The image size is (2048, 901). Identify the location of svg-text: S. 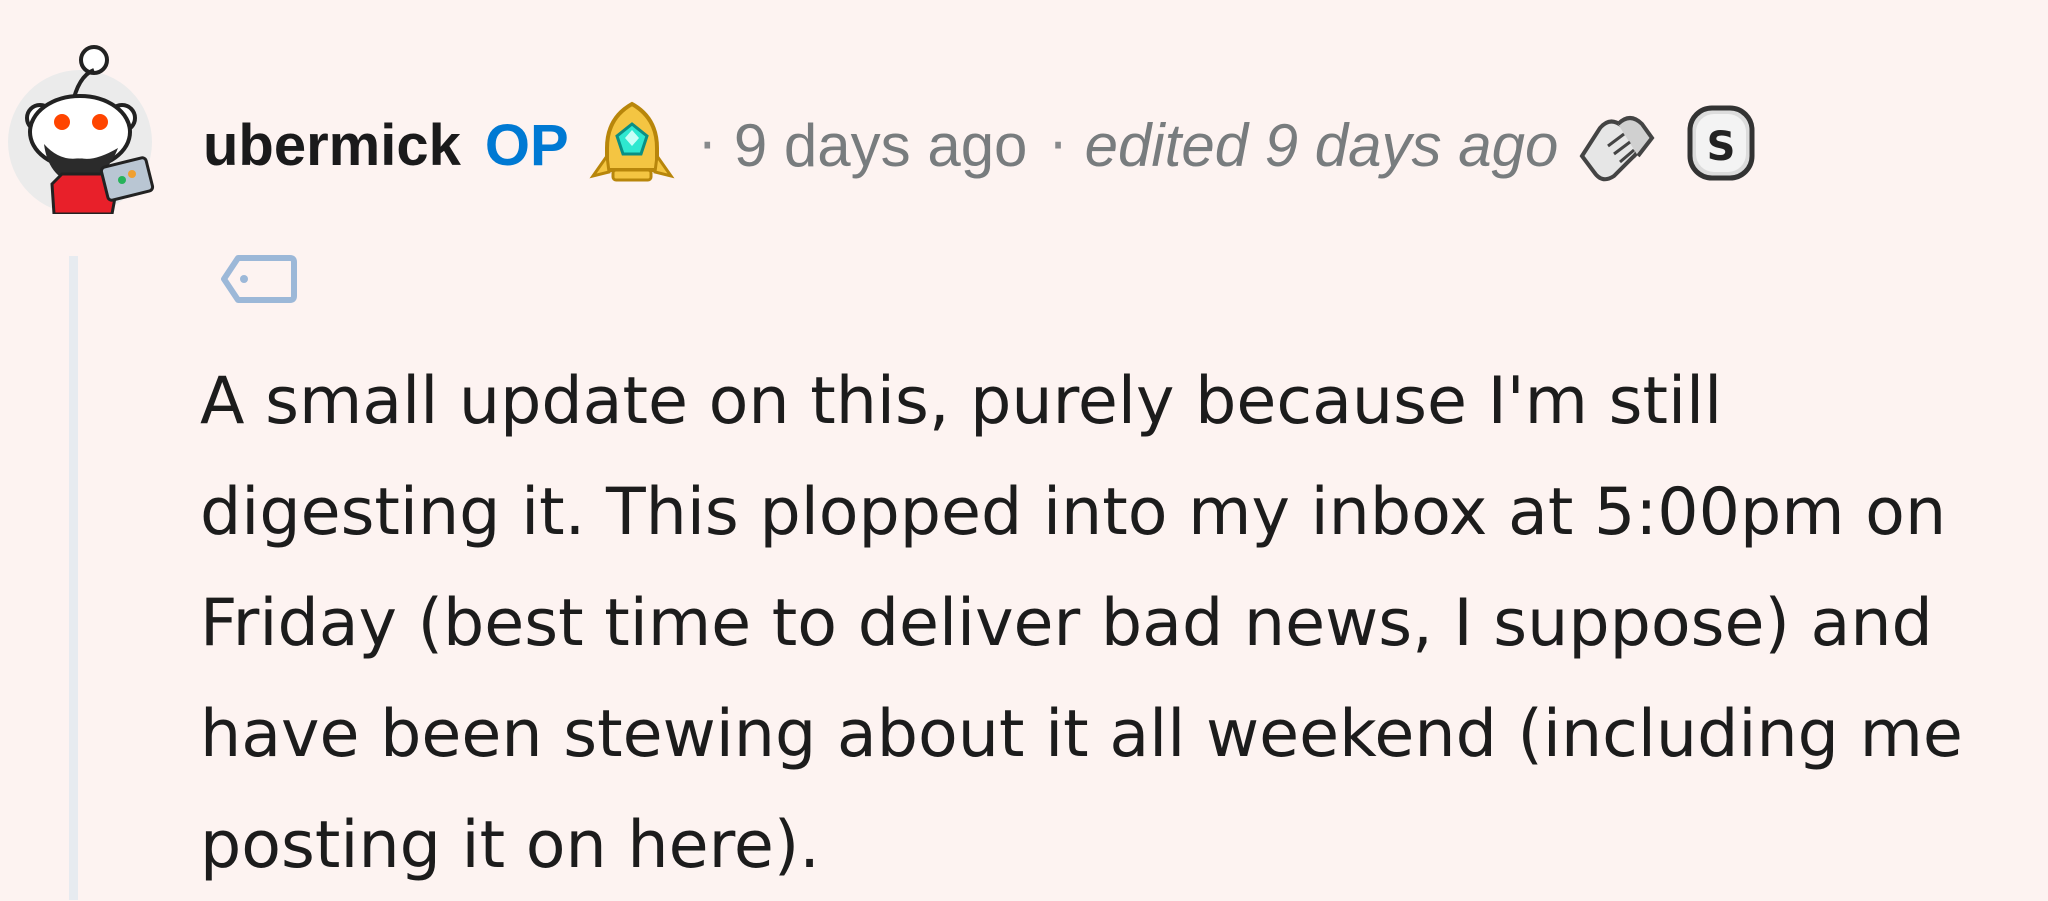
(1721, 147).